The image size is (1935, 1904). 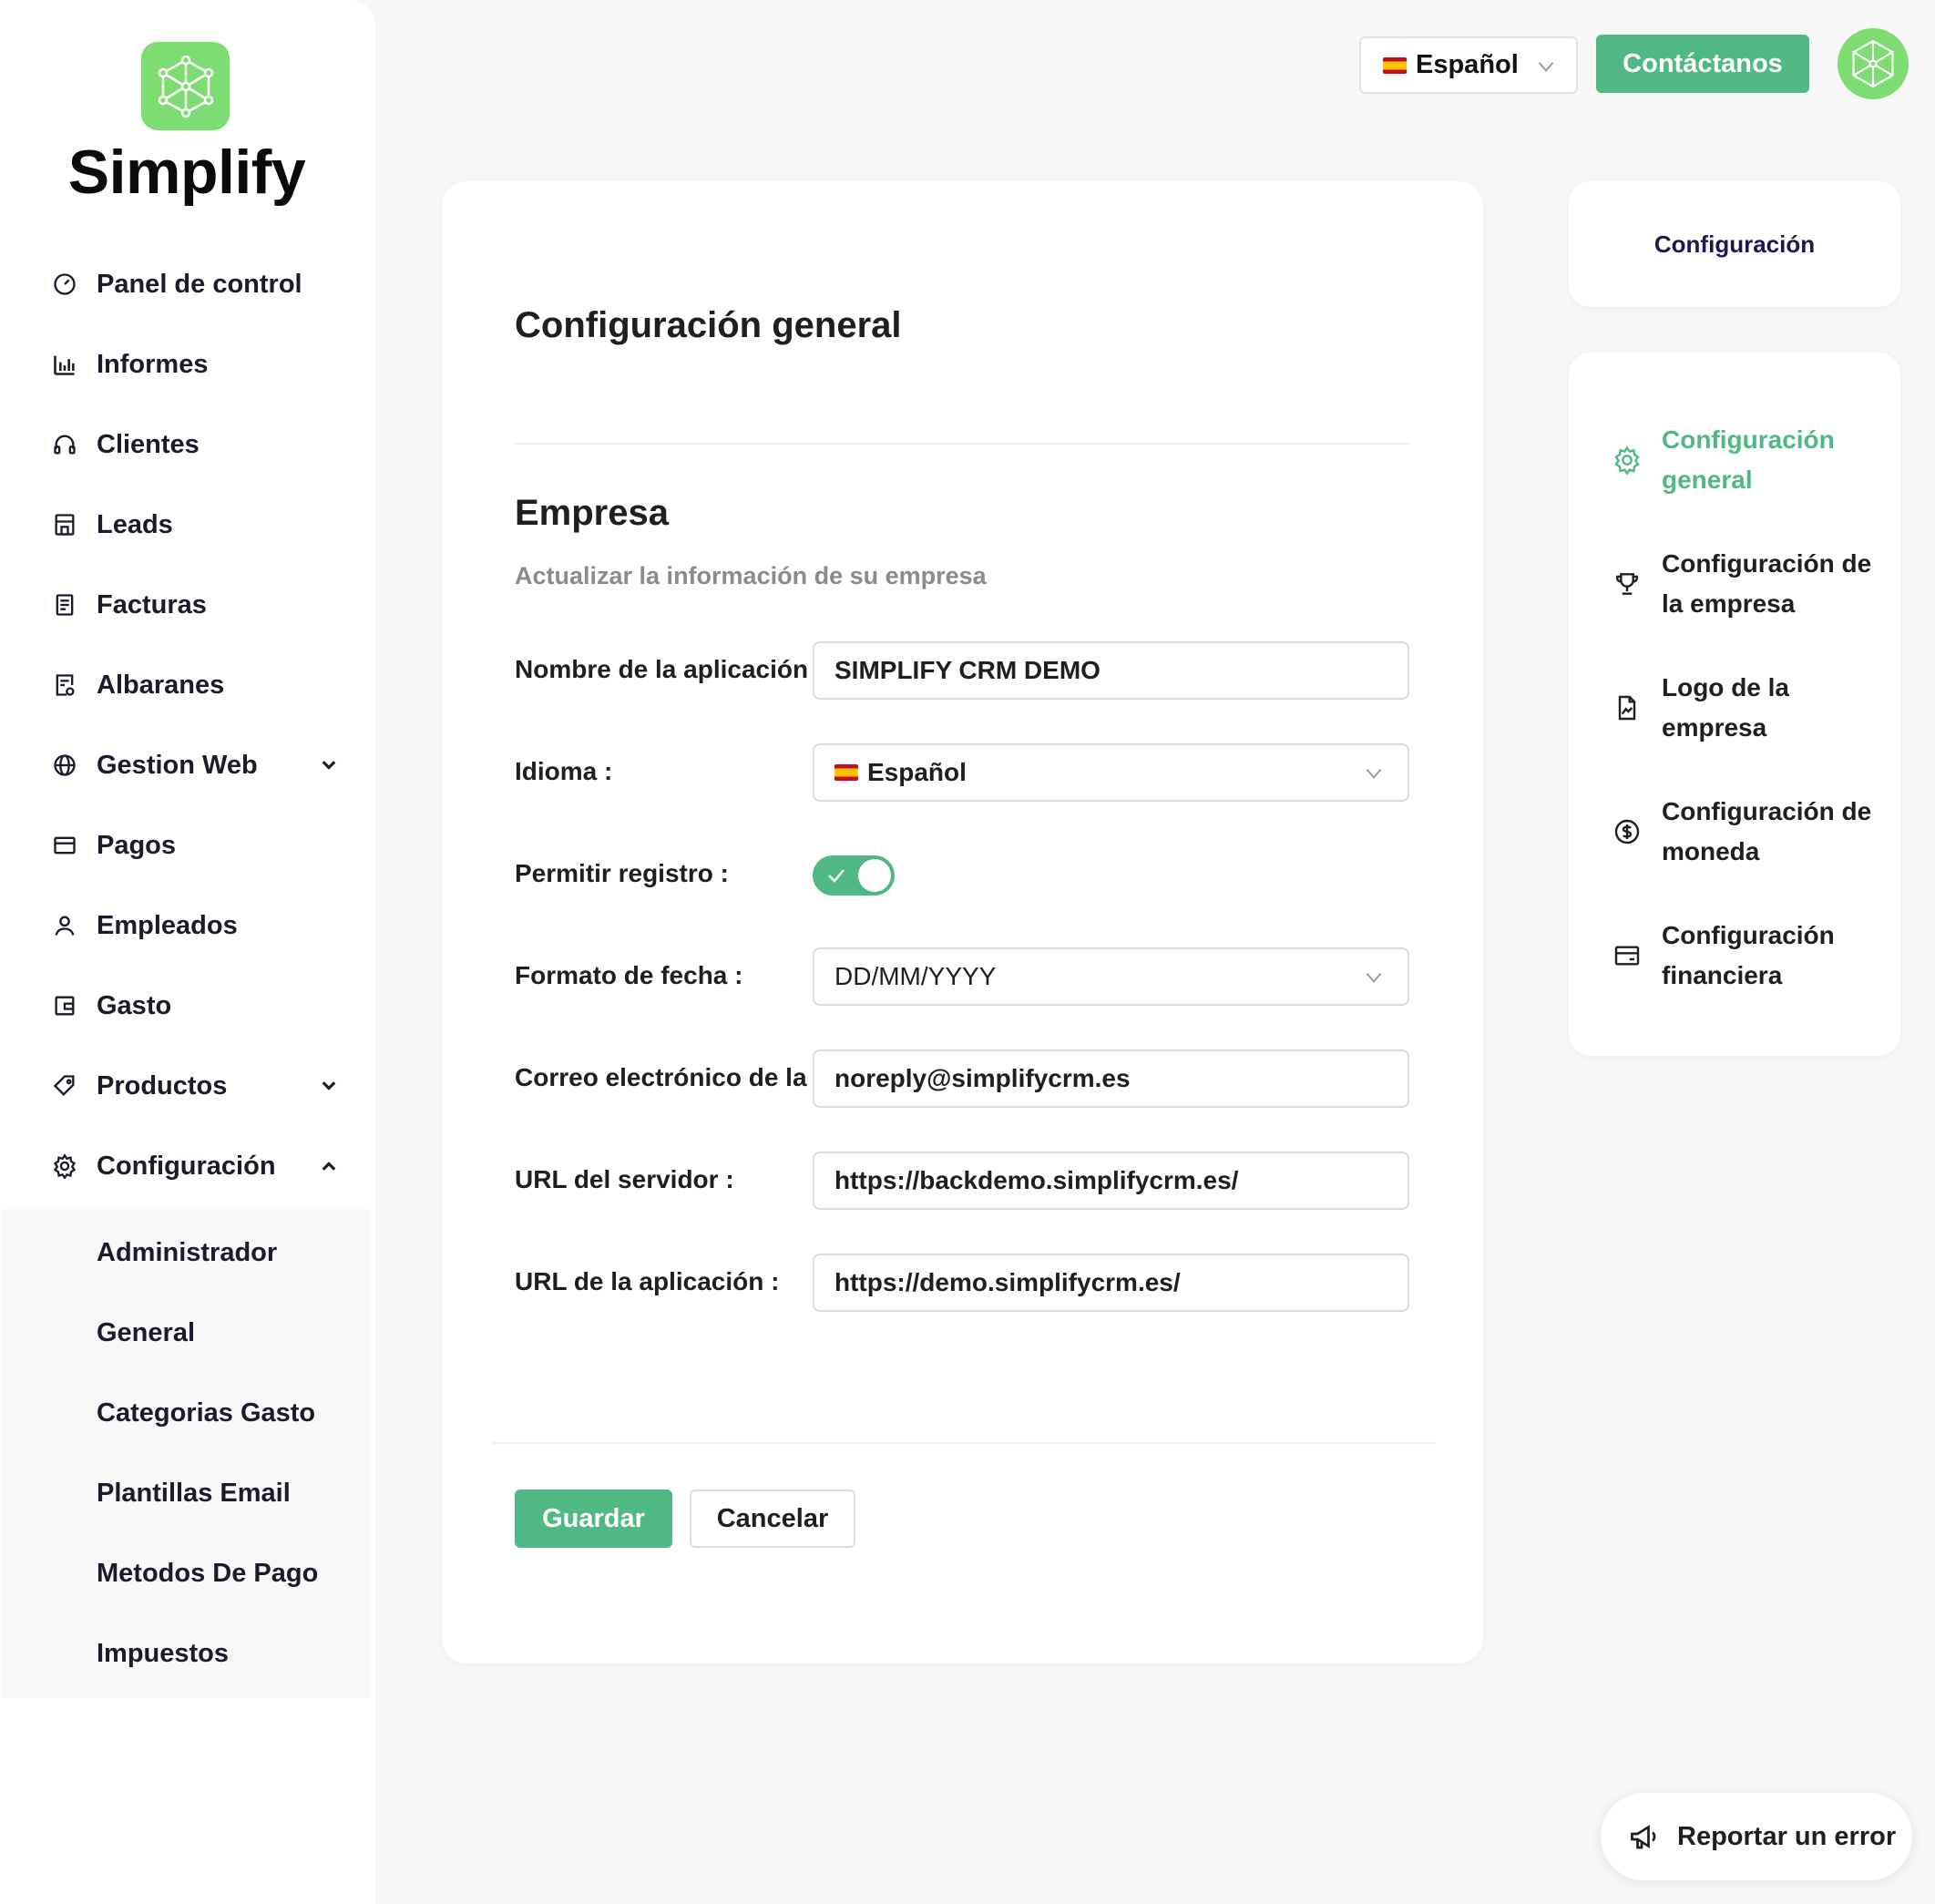 What do you see at coordinates (177, 765) in the screenshot?
I see `sidebar-item-label: Gestion Web` at bounding box center [177, 765].